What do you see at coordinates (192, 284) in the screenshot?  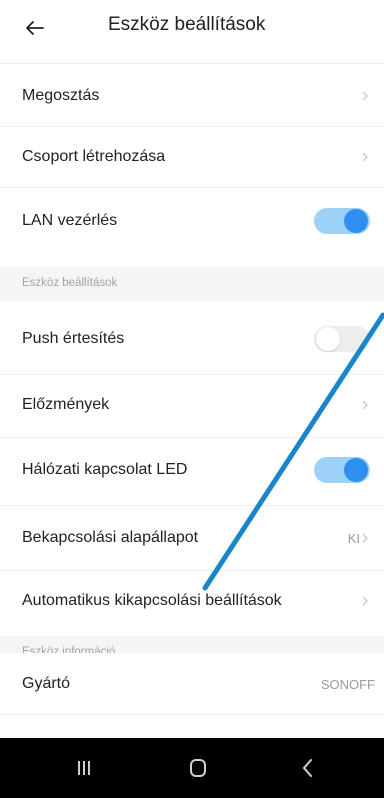 I see `section-header-device-settings: Eszköz beállítások` at bounding box center [192, 284].